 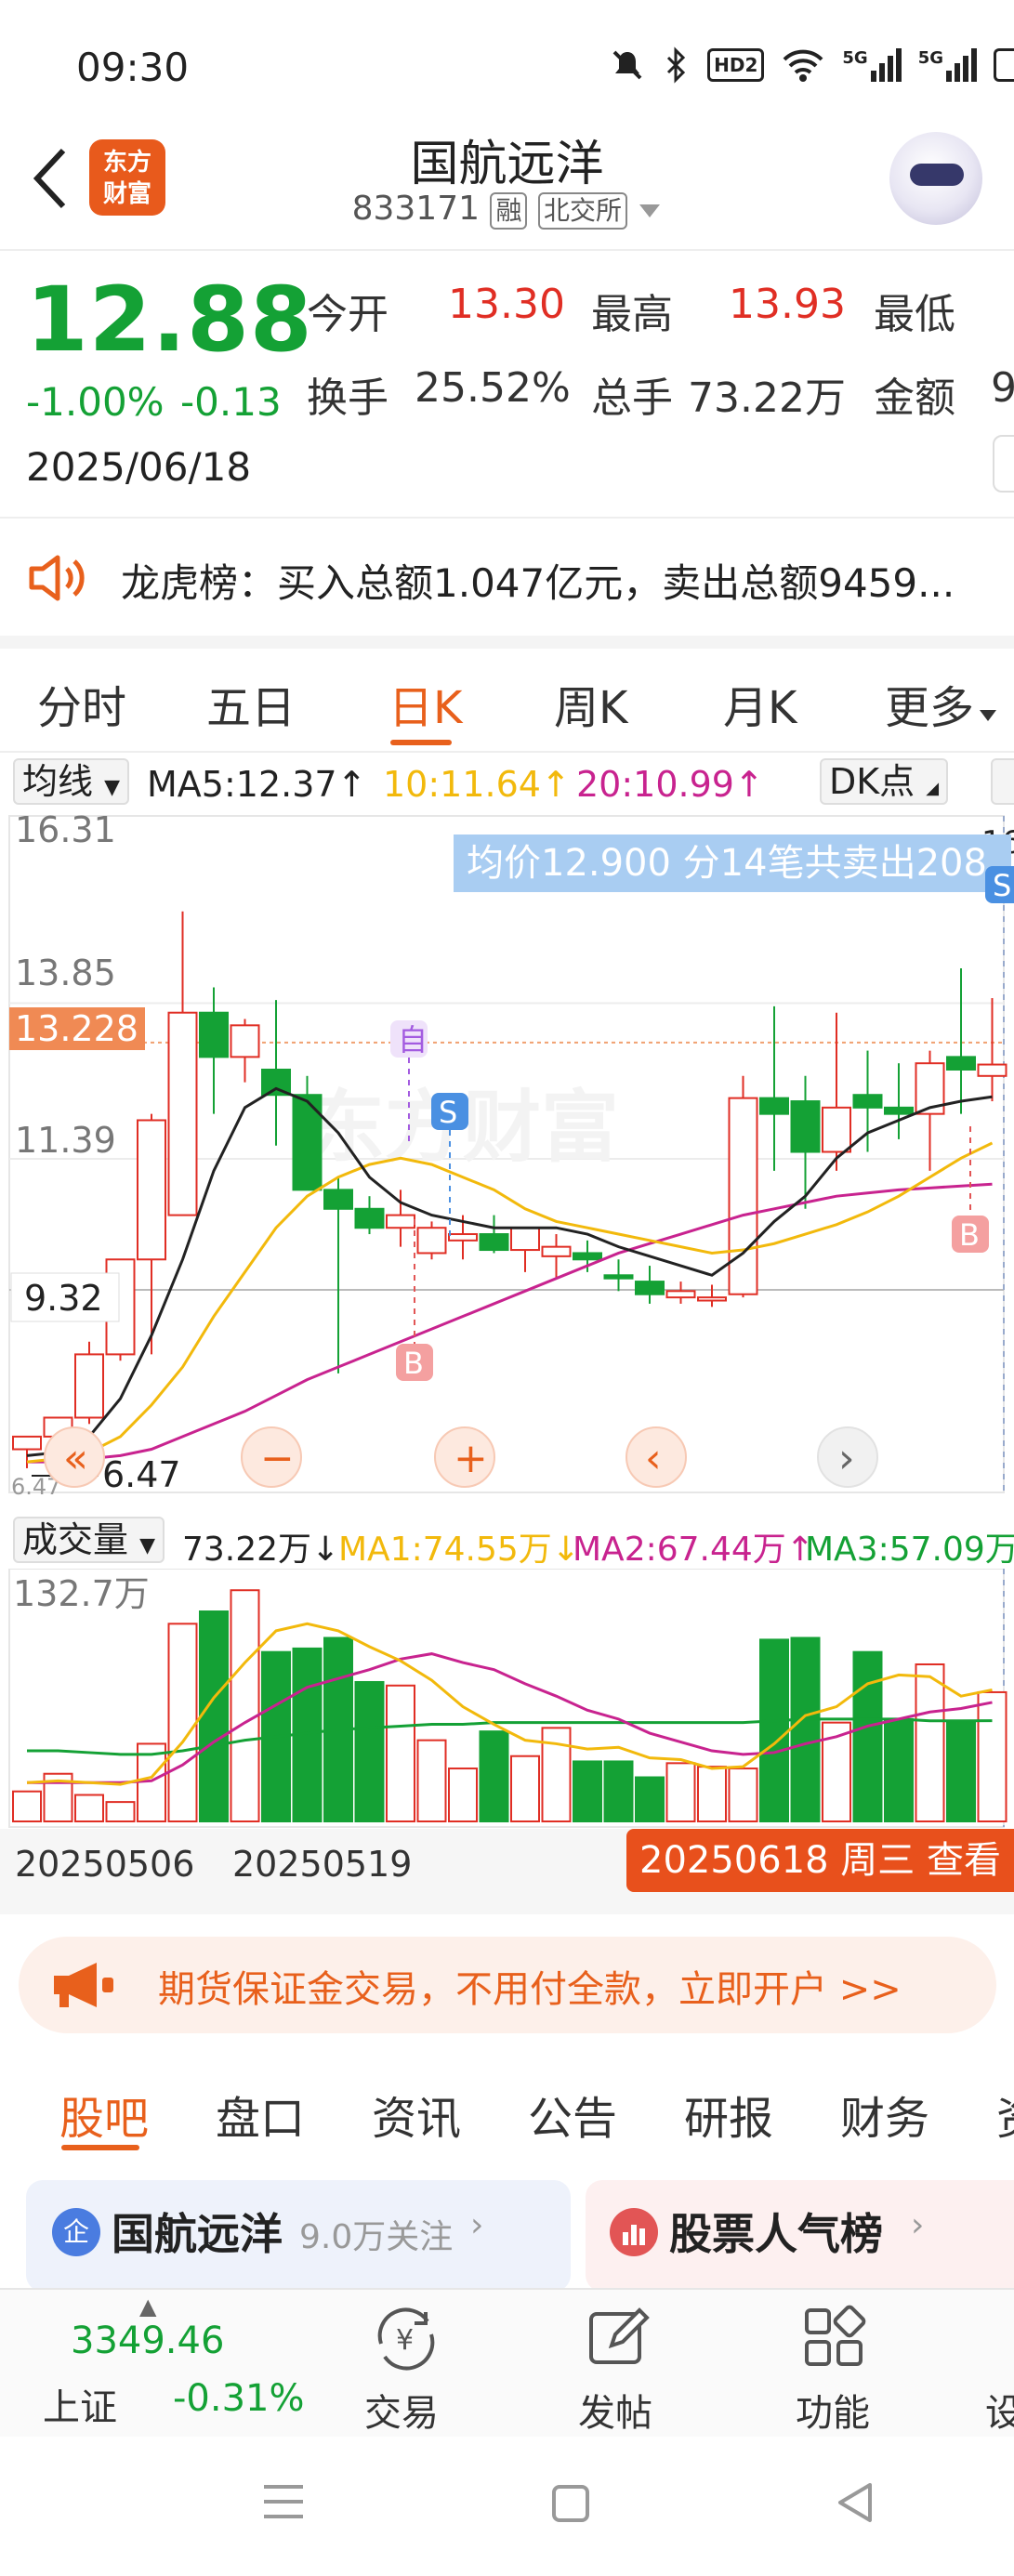 What do you see at coordinates (401, 2410) in the screenshot?
I see `nav-trade: 交易` at bounding box center [401, 2410].